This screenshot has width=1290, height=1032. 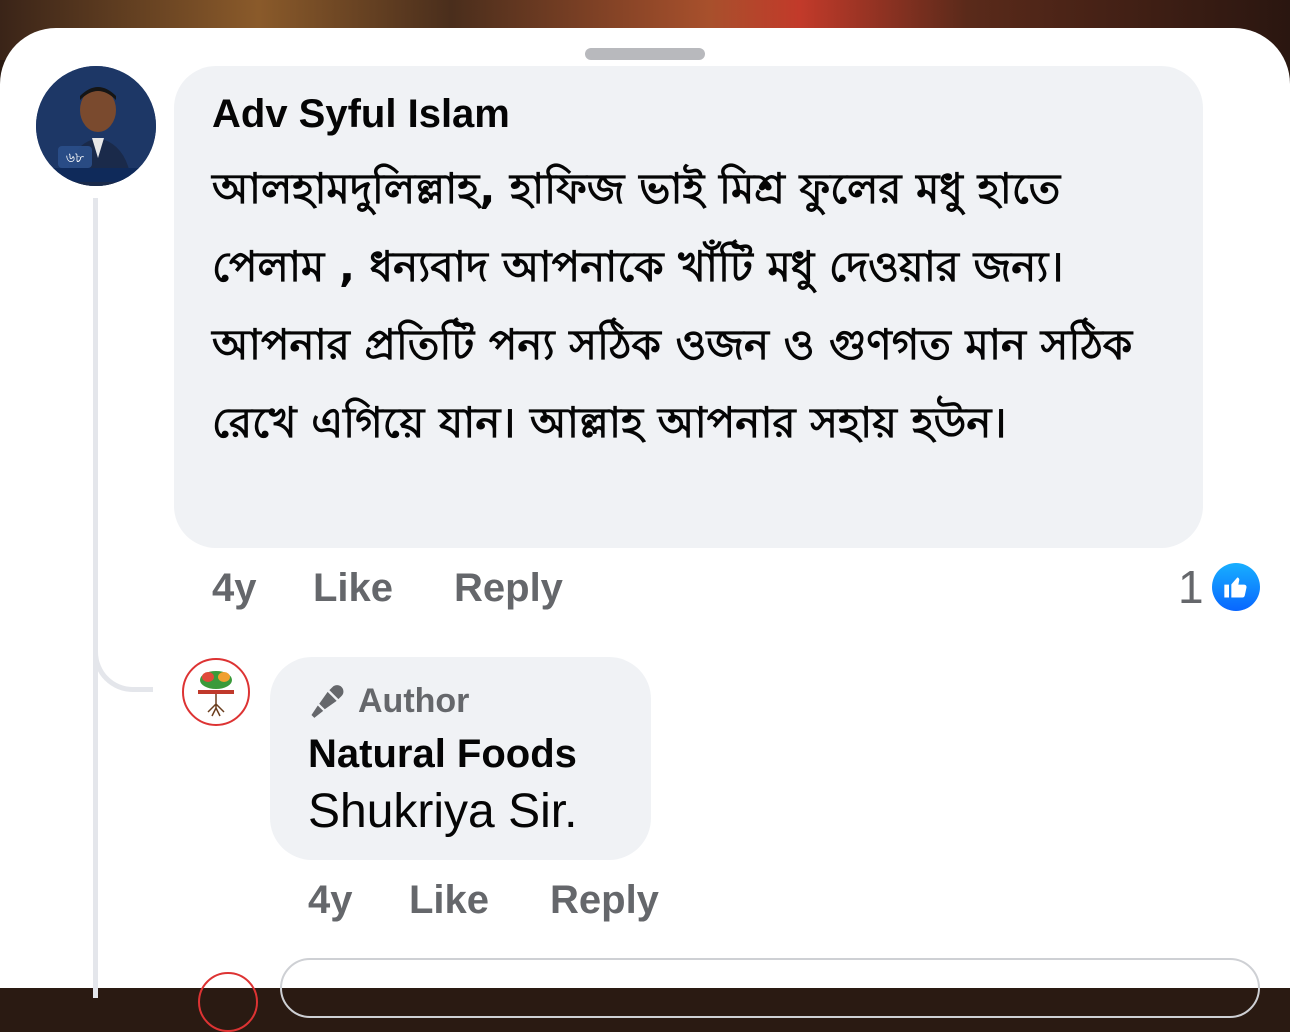 I want to click on sheet-drag-handle, so click(x=645, y=54).